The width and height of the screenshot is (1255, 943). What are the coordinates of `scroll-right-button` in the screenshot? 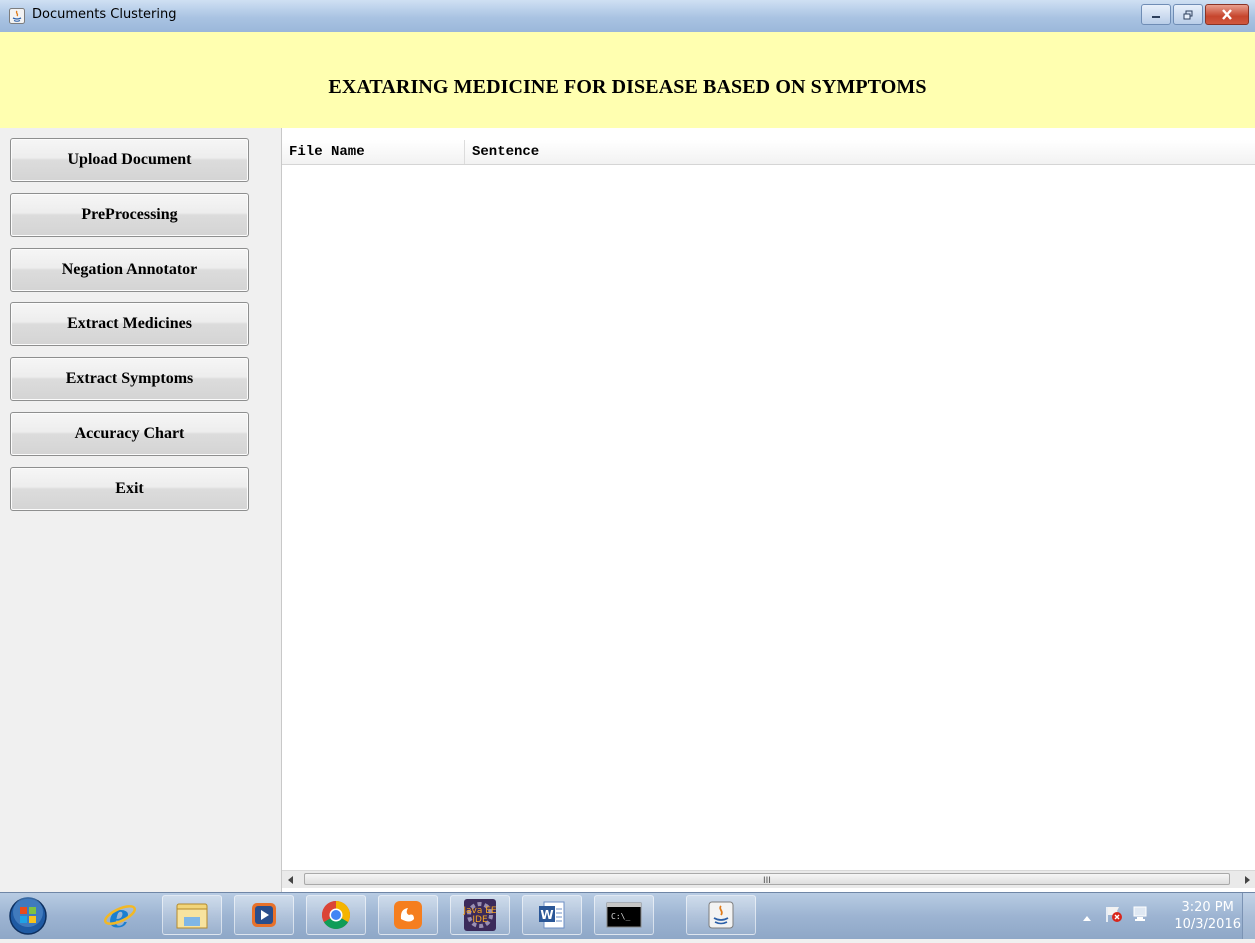 It's located at (1246, 879).